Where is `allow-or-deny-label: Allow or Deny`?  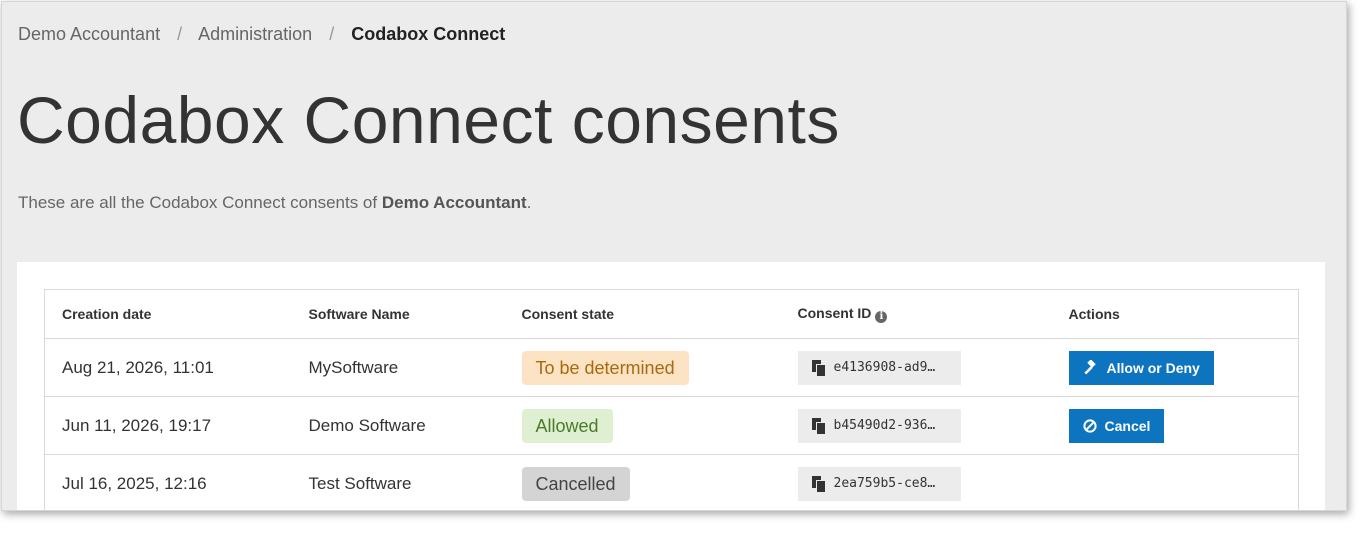
allow-or-deny-label: Allow or Deny is located at coordinates (1153, 367).